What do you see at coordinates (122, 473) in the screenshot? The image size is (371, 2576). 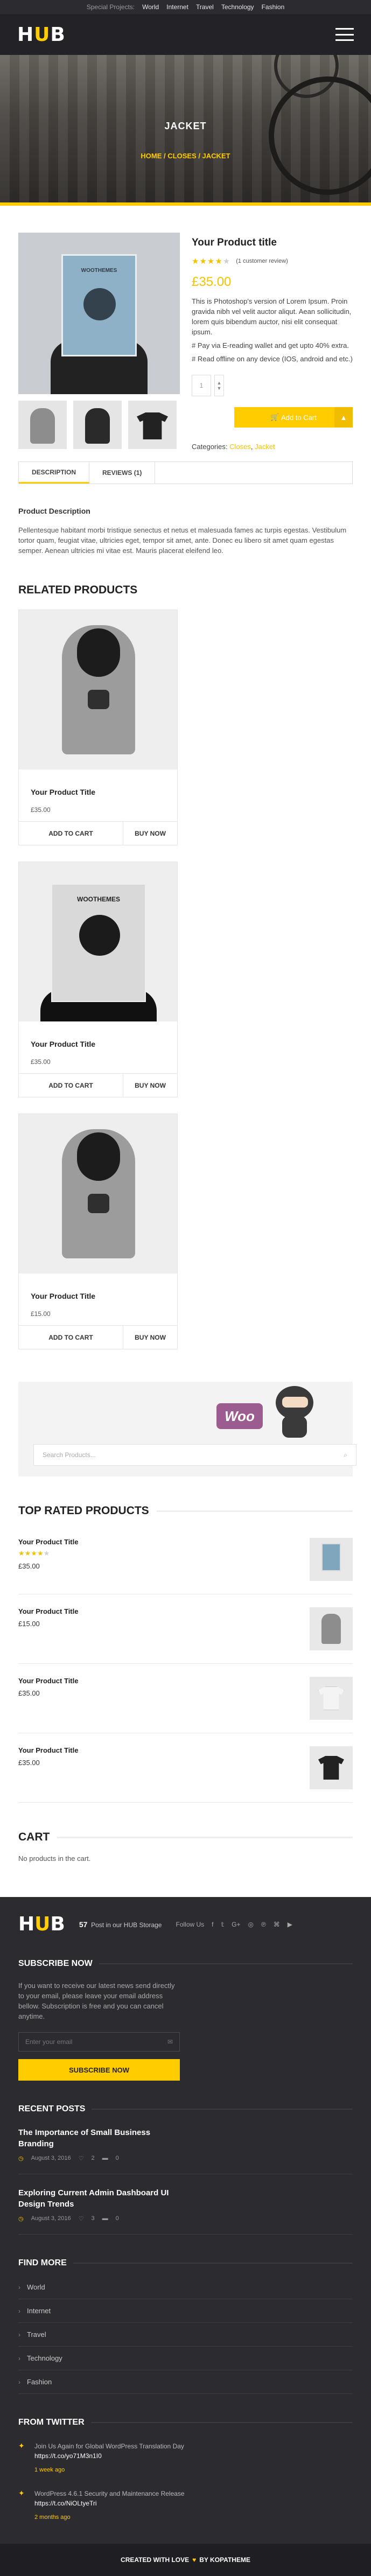 I see `tab-reviews: REVIEWS (1)` at bounding box center [122, 473].